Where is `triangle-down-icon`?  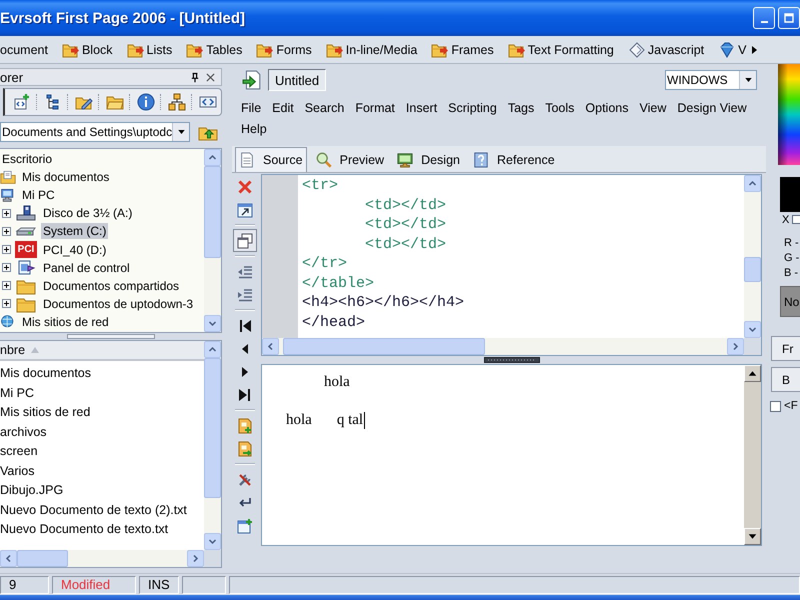
triangle-down-icon is located at coordinates (752, 536).